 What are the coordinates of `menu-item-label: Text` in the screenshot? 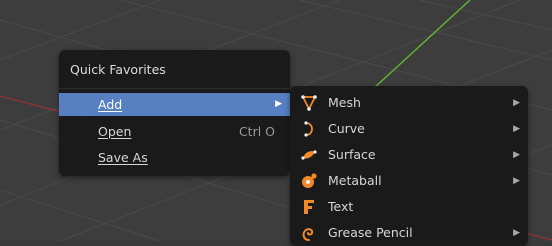 It's located at (341, 206).